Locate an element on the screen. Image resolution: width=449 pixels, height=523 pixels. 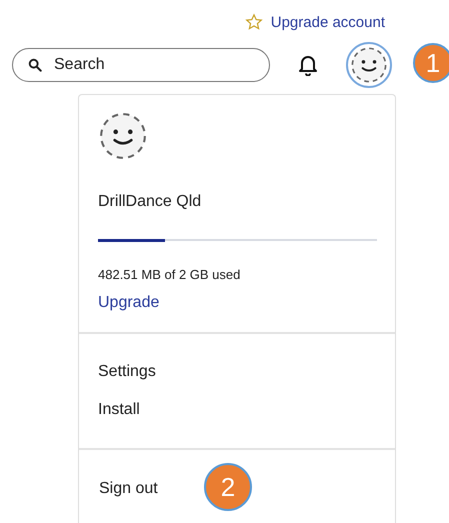
sign-out-item: Sign out is located at coordinates (128, 488).